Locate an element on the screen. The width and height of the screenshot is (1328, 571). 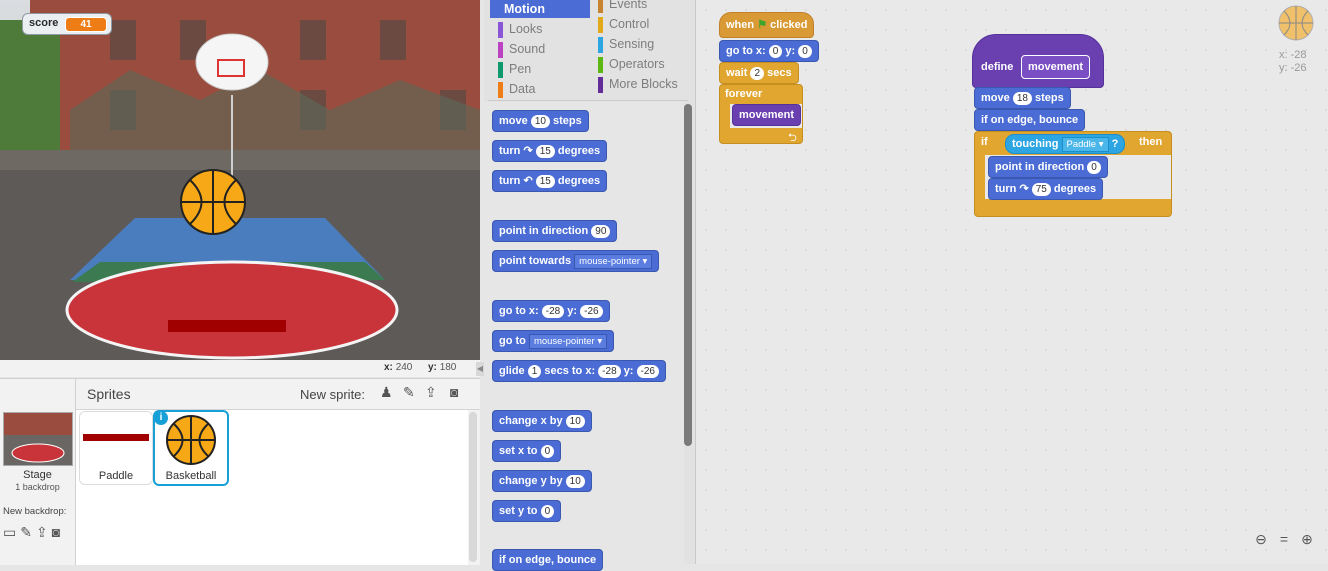
block-wait-secs: wait 2 secs is located at coordinates (759, 73).